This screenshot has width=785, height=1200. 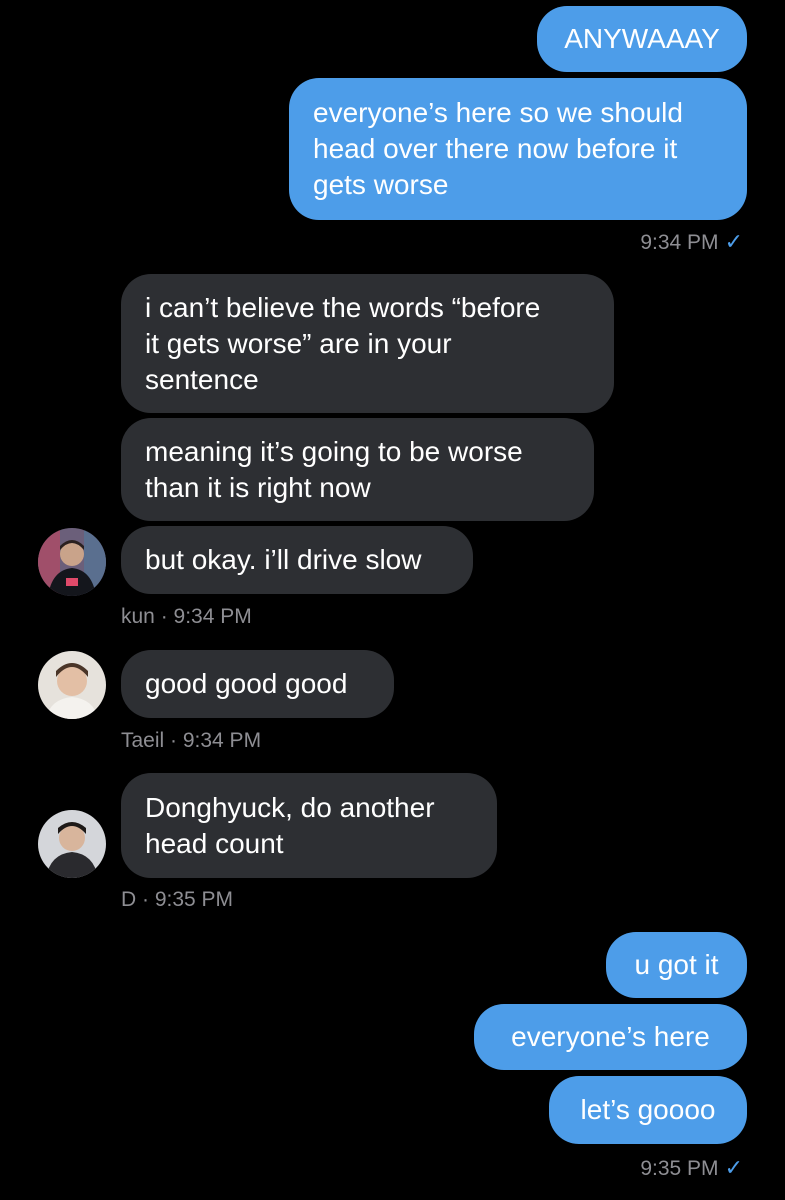 I want to click on sender-meta-taeil: Taeil · 9:34 PM, so click(x=191, y=740).